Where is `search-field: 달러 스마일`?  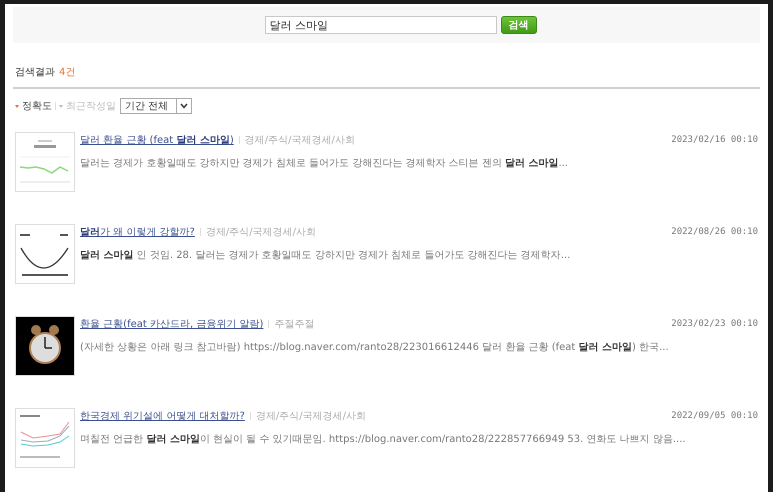
search-field: 달러 스마일 is located at coordinates (380, 25).